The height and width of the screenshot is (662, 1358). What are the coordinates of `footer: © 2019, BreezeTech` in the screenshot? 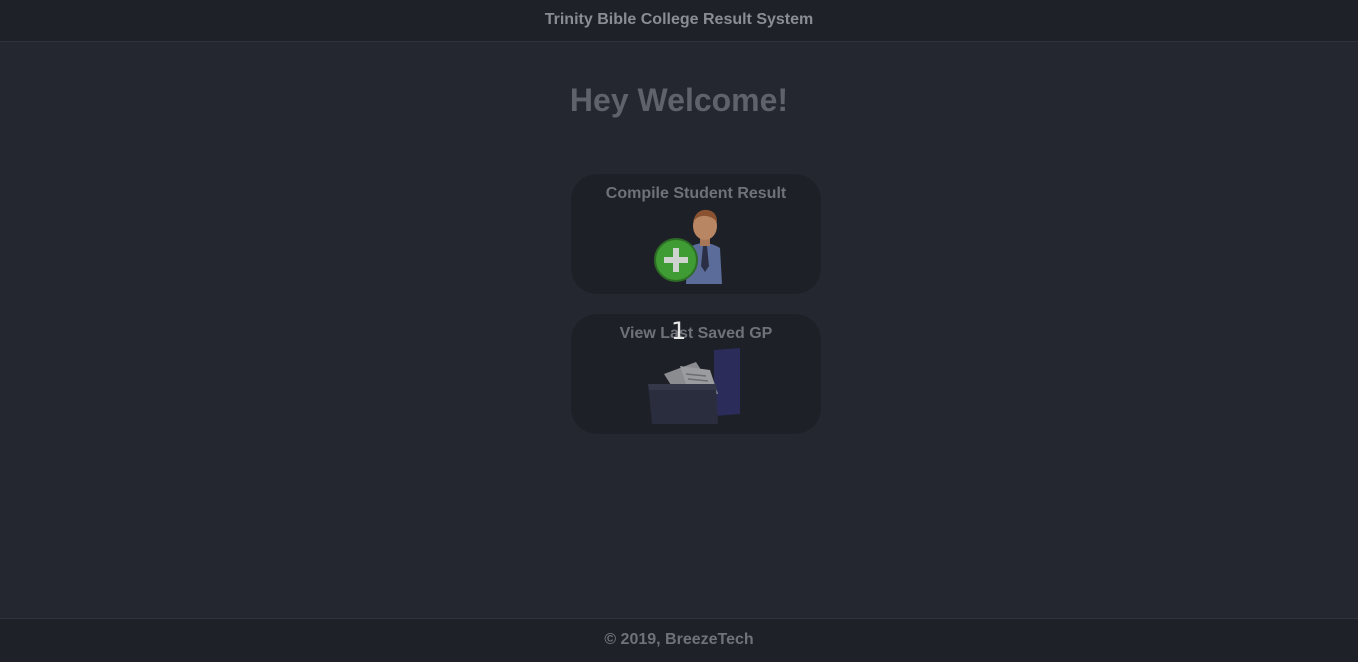 It's located at (679, 640).